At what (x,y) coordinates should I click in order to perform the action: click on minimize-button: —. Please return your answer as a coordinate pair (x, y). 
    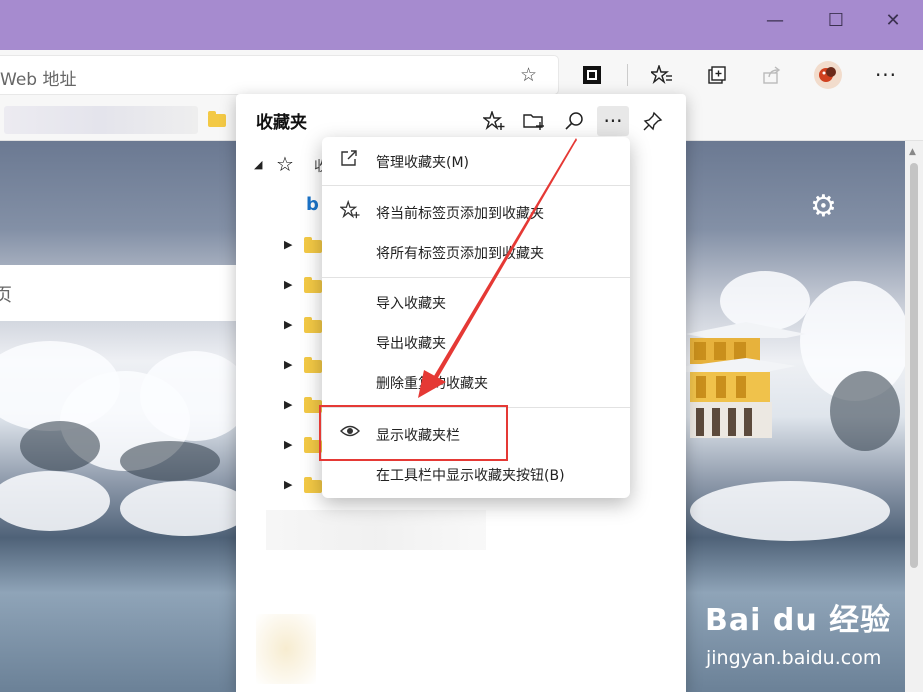
    Looking at the image, I should click on (775, 20).